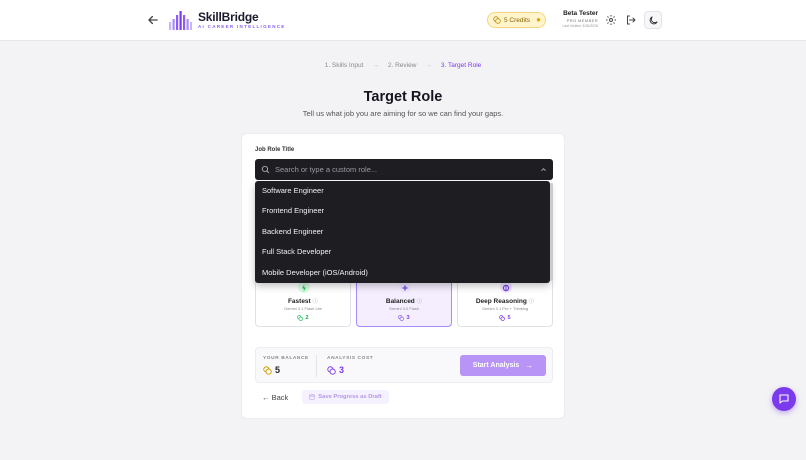 Image resolution: width=806 pixels, height=460 pixels. Describe the element at coordinates (402, 211) in the screenshot. I see `dropdown-option: Frontend Engineer` at that location.